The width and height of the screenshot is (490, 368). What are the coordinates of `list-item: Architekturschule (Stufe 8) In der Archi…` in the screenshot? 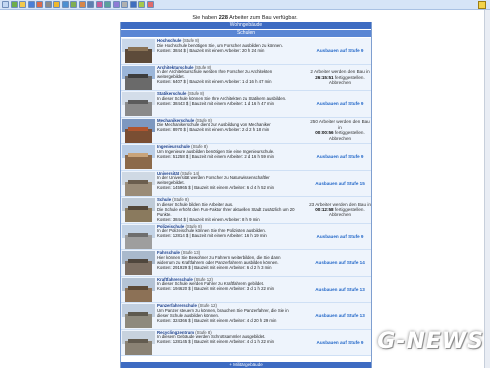 It's located at (246, 77).